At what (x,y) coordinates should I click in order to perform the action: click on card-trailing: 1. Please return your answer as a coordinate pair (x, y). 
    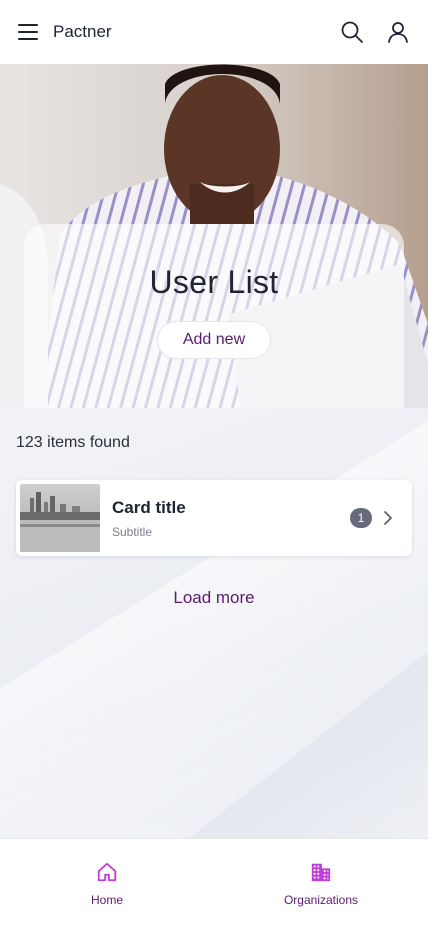
    Looking at the image, I should click on (379, 518).